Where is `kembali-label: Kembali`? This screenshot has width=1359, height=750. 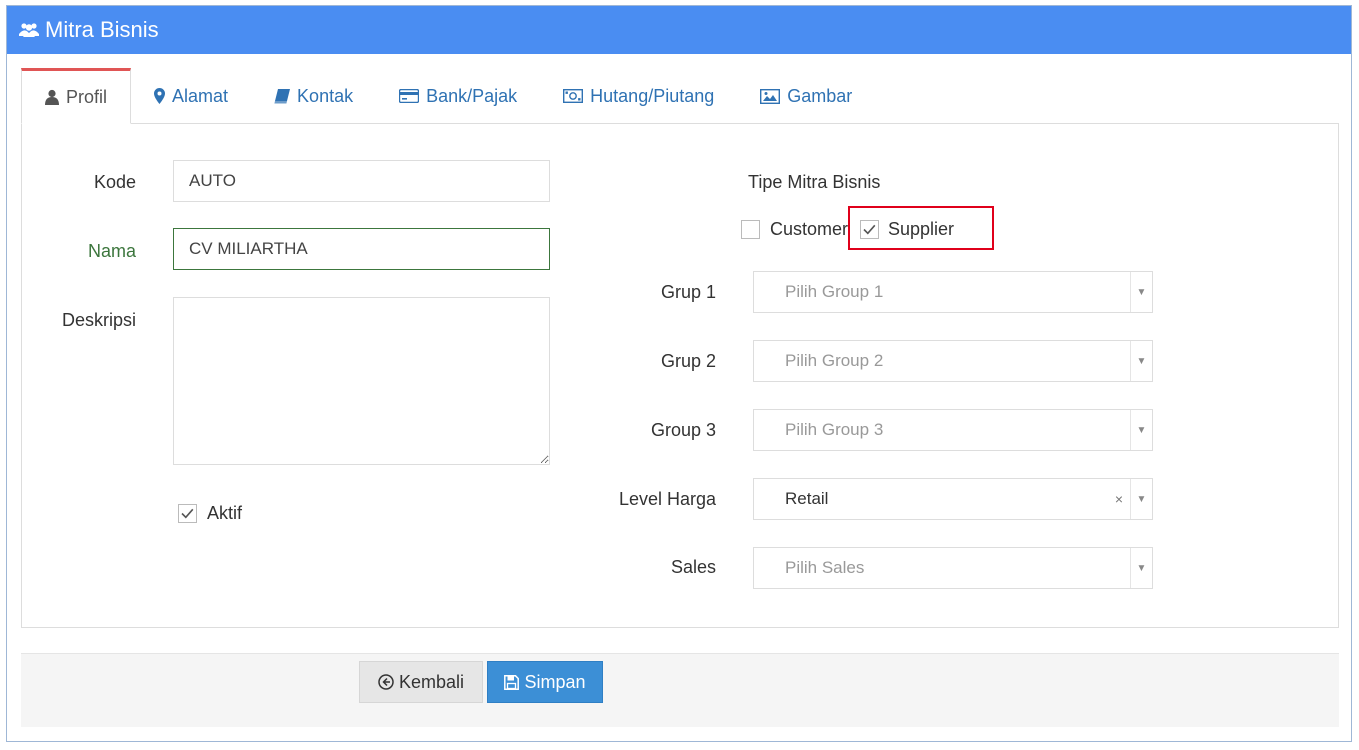
kembali-label: Kembali is located at coordinates (431, 681).